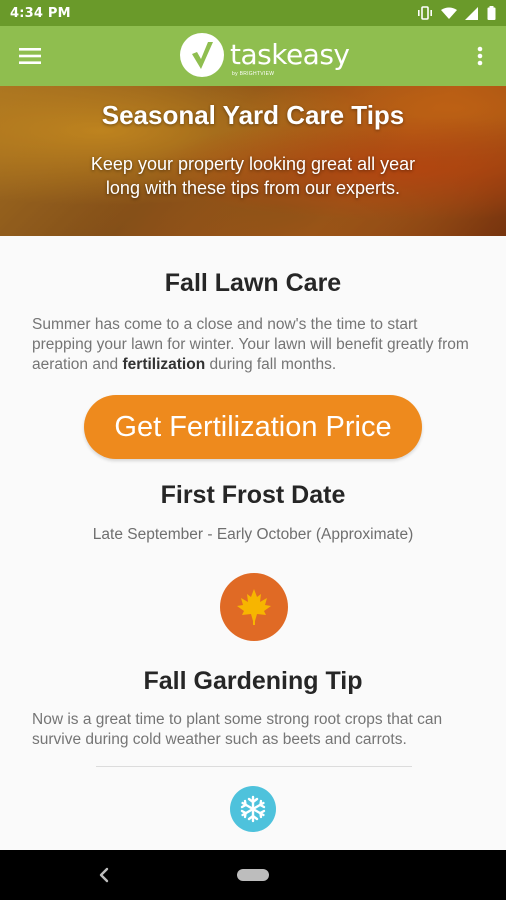 Image resolution: width=506 pixels, height=900 pixels. What do you see at coordinates (105, 875) in the screenshot?
I see `back-icon` at bounding box center [105, 875].